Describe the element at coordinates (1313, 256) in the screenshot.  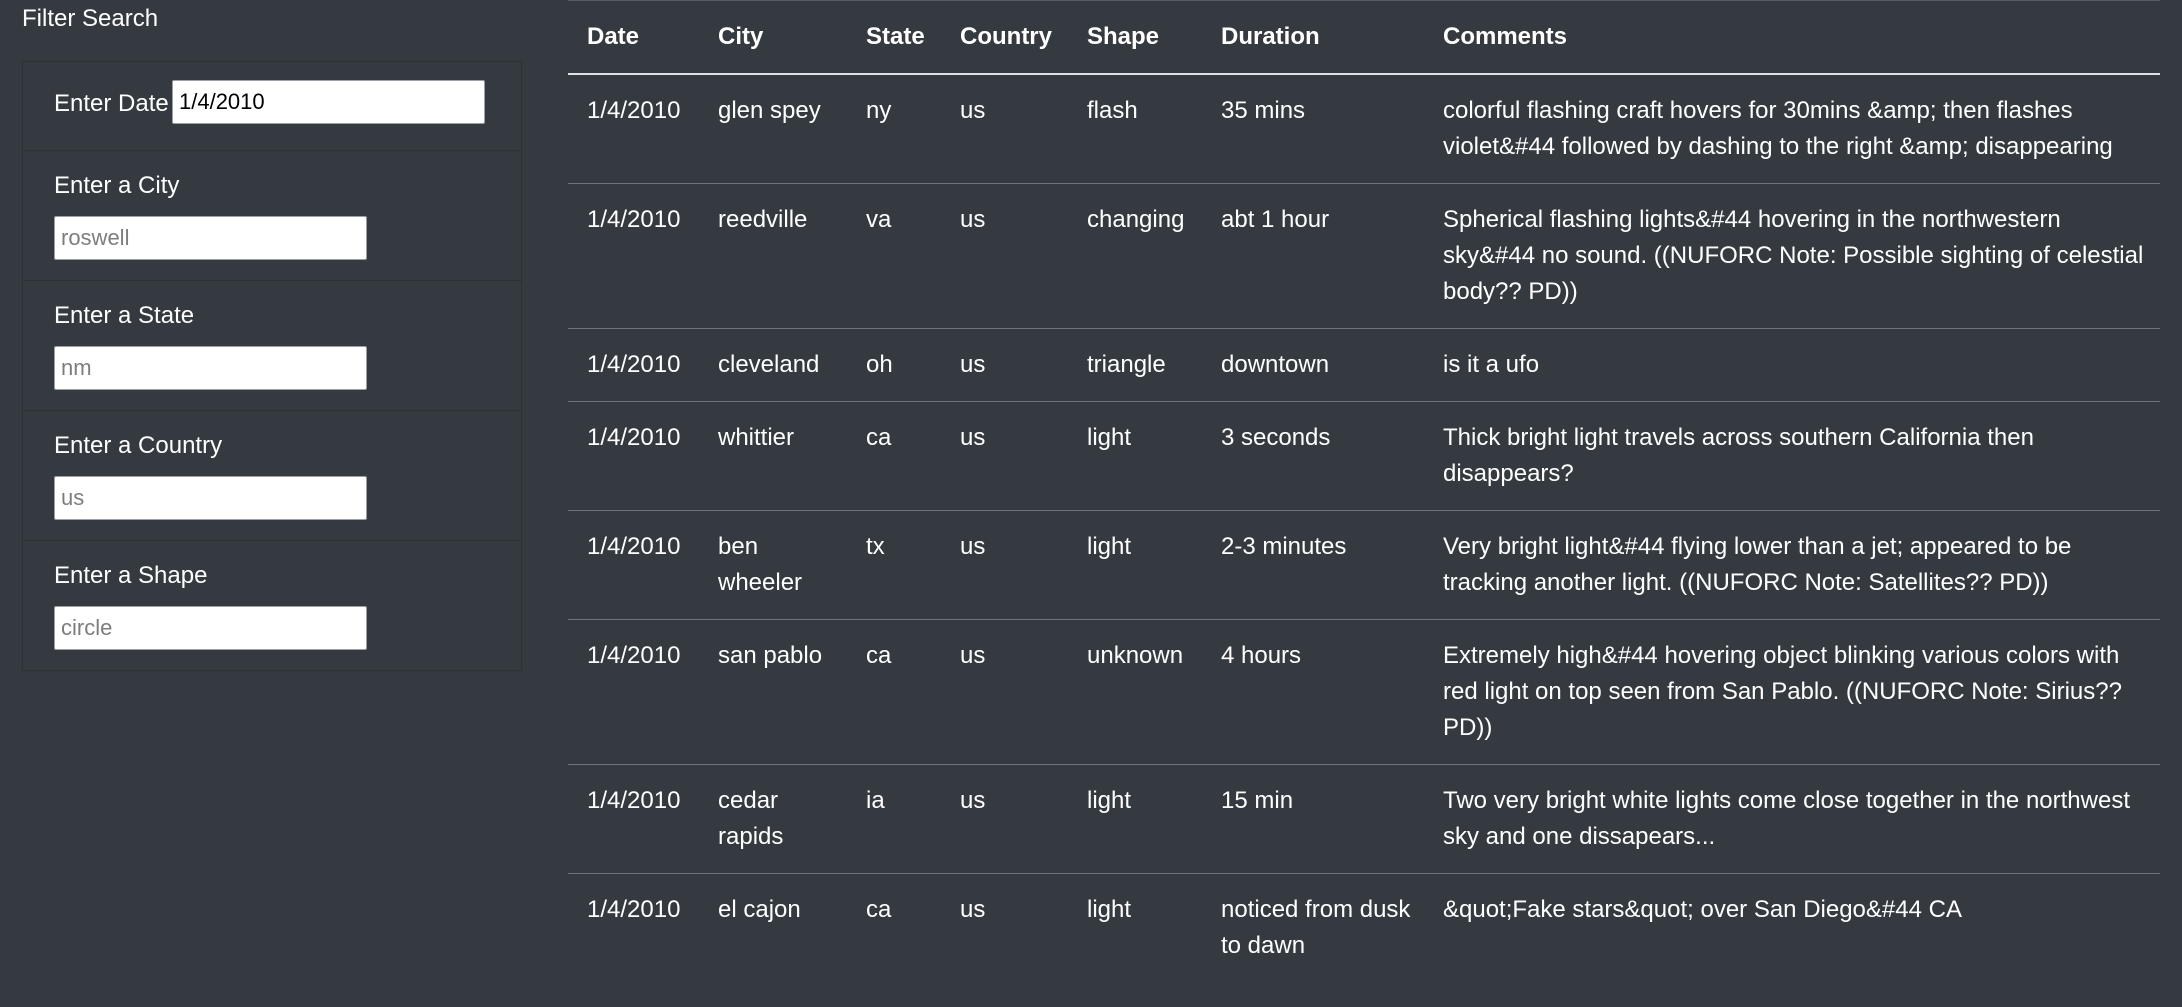
I see `cell-duration: abt 1 hour` at that location.